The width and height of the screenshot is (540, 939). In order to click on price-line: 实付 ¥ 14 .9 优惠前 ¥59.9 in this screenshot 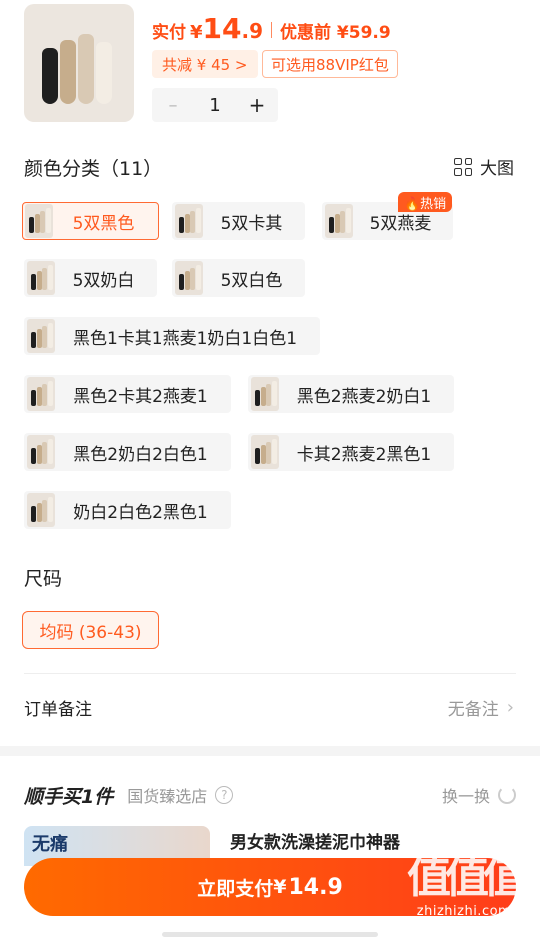, I will do `click(271, 30)`.